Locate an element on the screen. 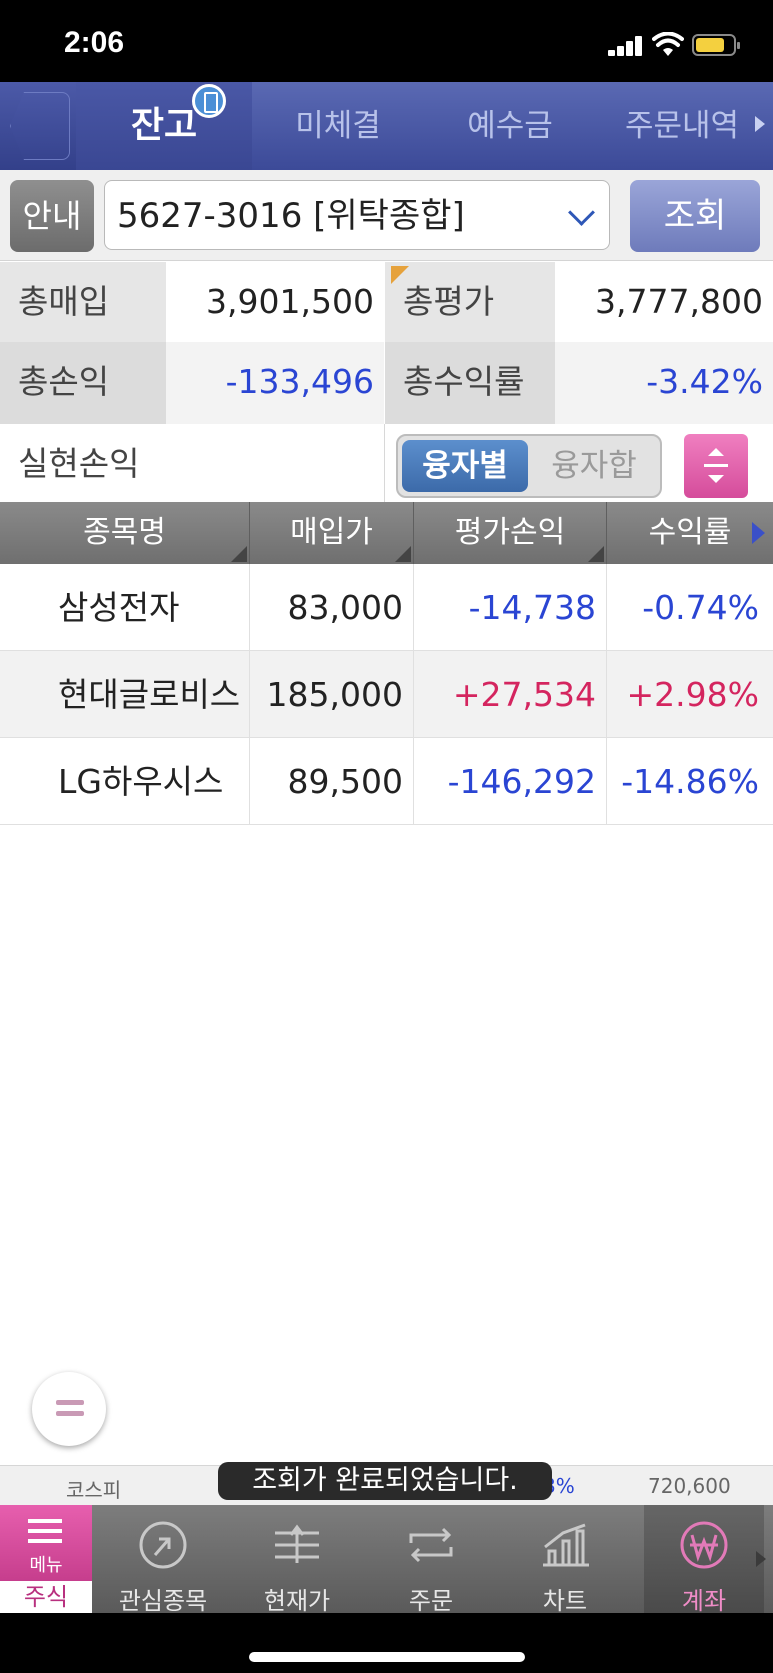  status-time: 2:06 is located at coordinates (94, 42).